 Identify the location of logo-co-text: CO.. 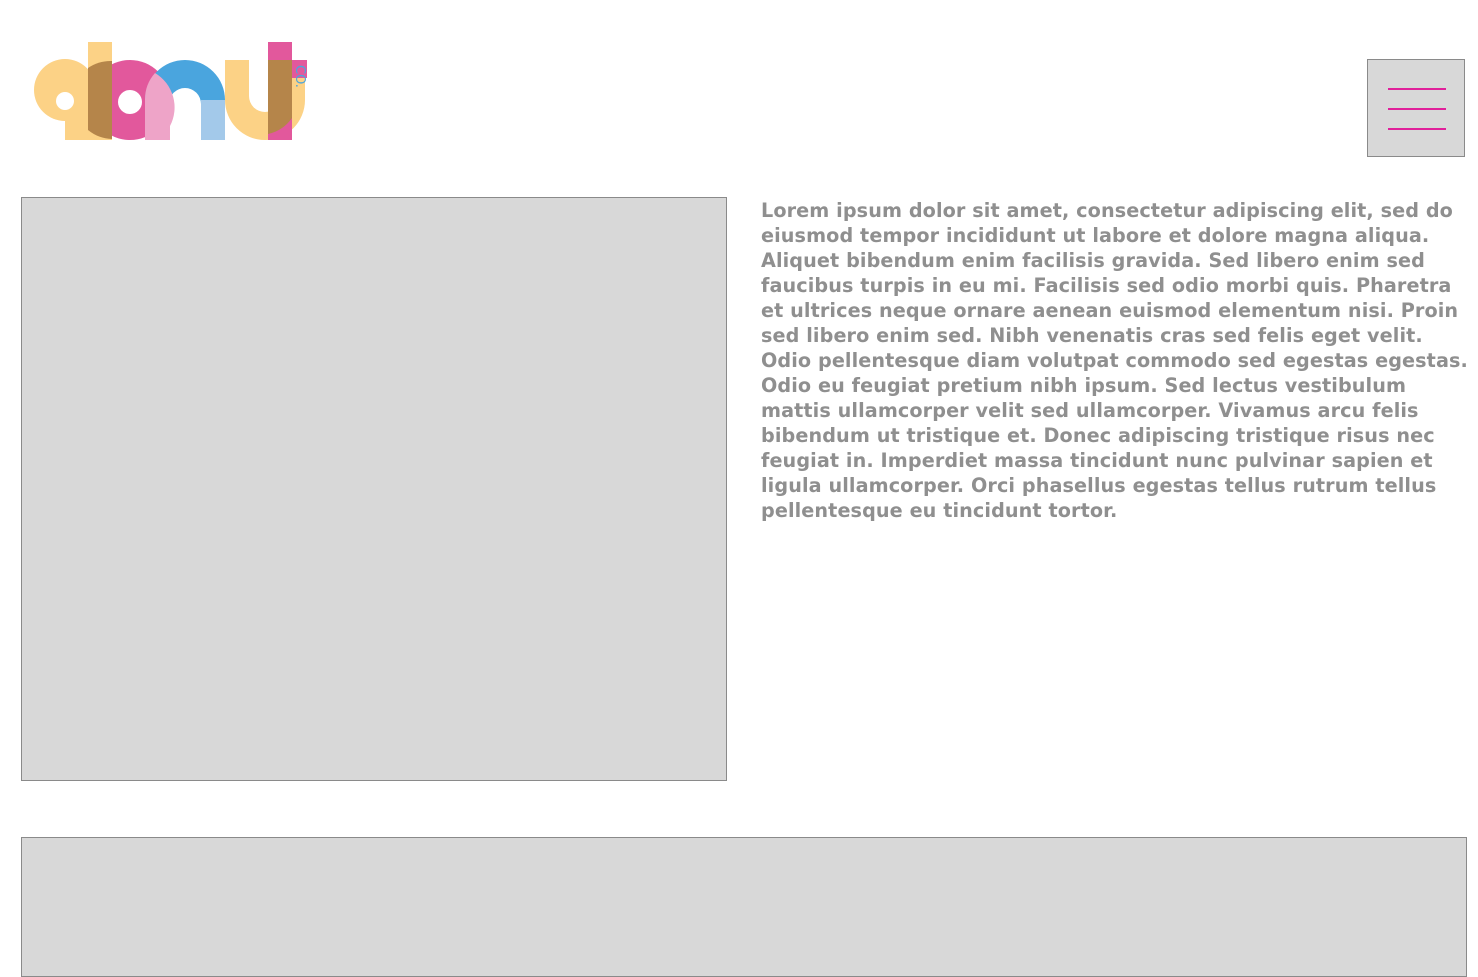
(299, 76).